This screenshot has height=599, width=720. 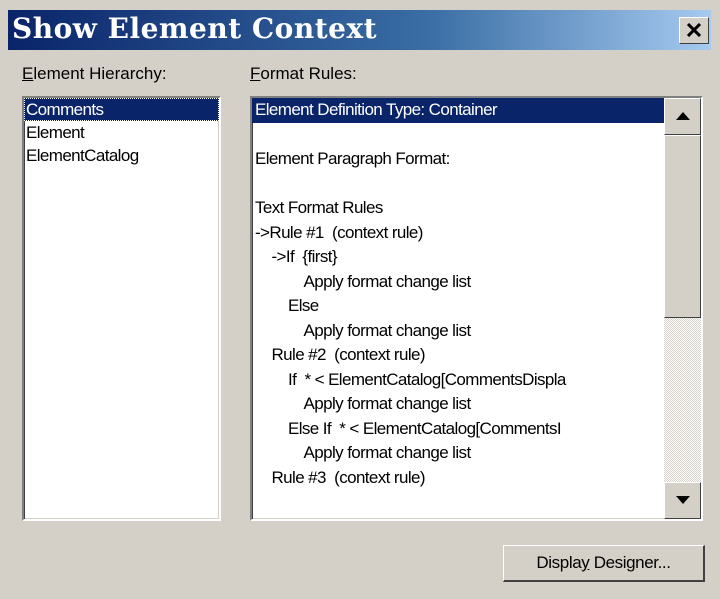 What do you see at coordinates (458, 429) in the screenshot?
I see `rule-line: Else If * < ElementCatalog[CommentsI` at bounding box center [458, 429].